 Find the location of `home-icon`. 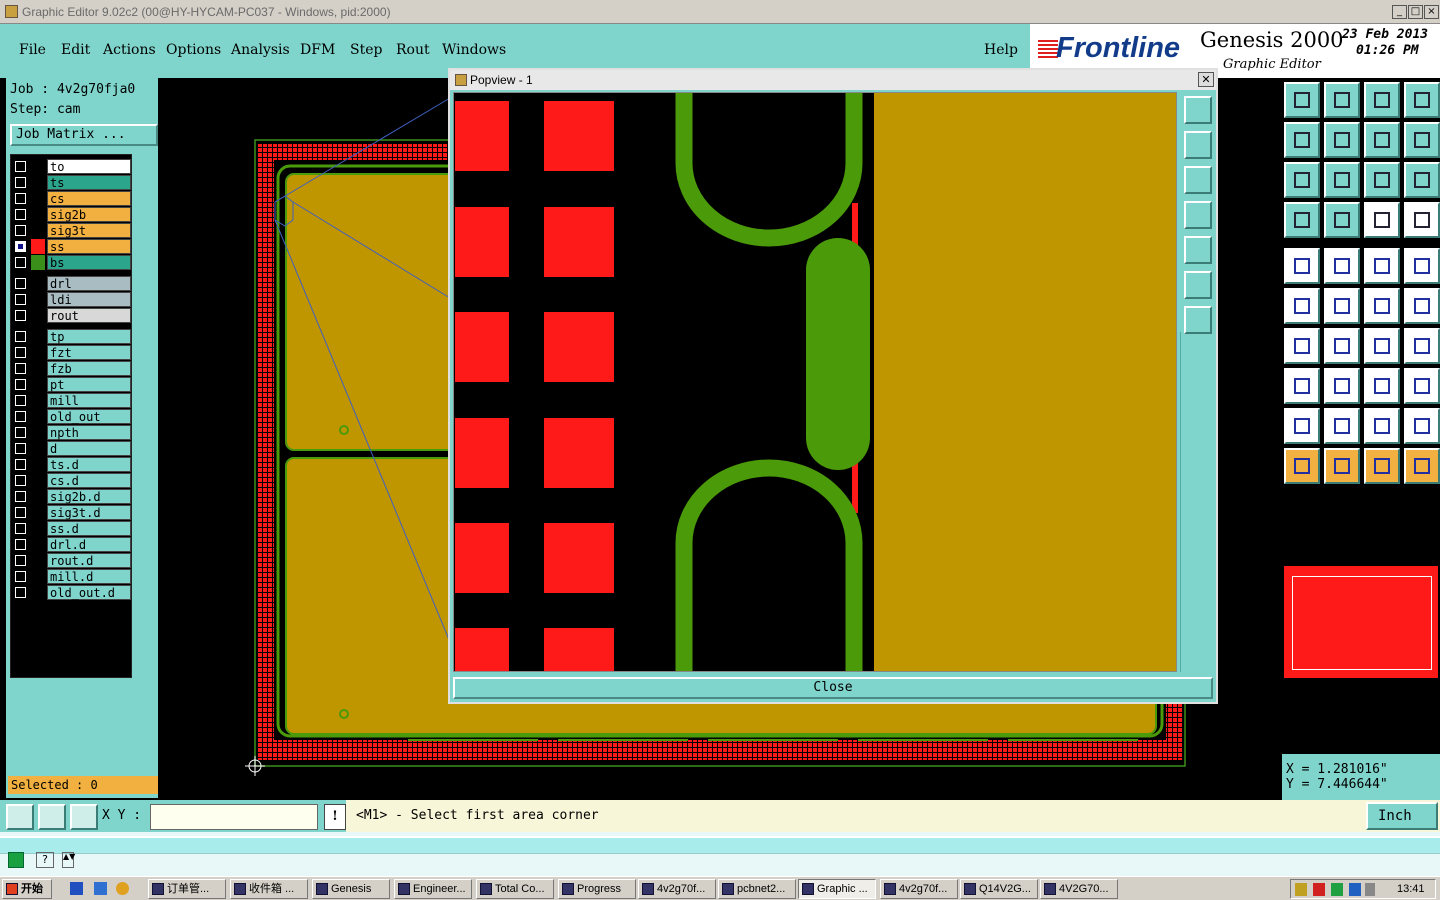

home-icon is located at coordinates (1382, 100).